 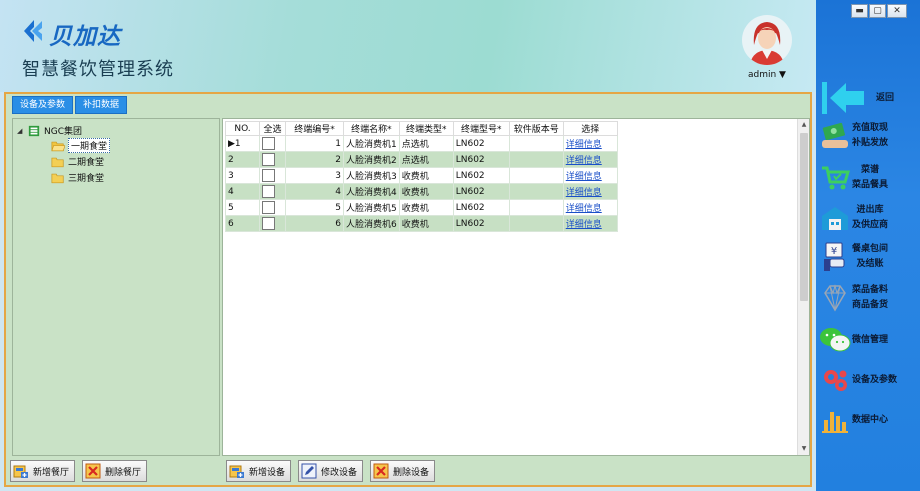 What do you see at coordinates (421, 207) in the screenshot?
I see `table-row: 5 5 人脸消费机5 收费机 LN602 详细信息` at bounding box center [421, 207].